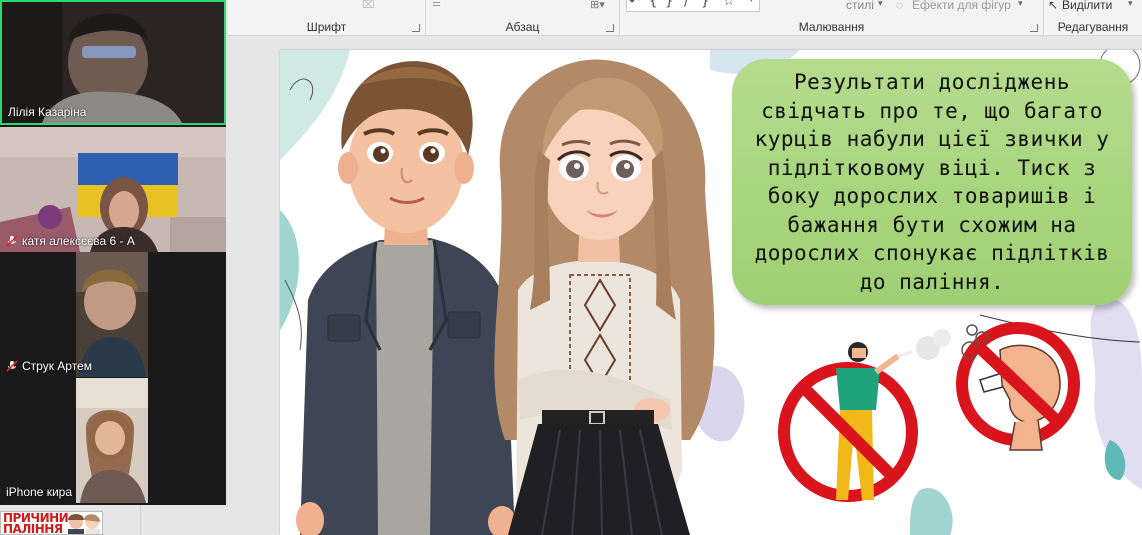 This screenshot has height=535, width=1142. I want to click on drawing-dialog-launcher-icon, so click(1034, 28).